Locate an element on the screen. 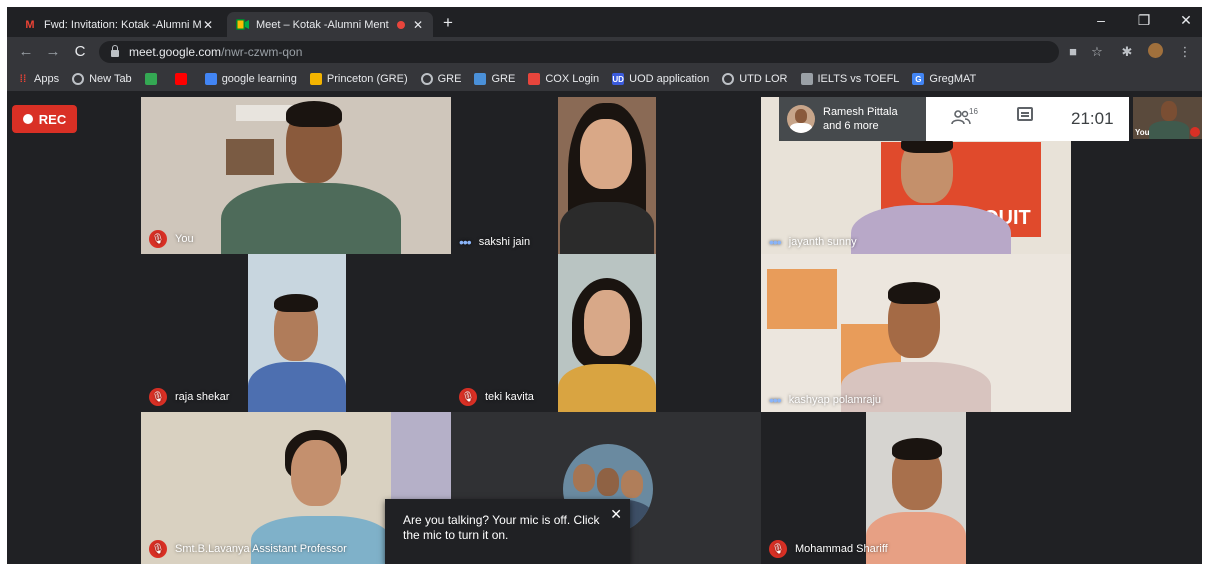 This screenshot has height=568, width=1209. people-icon is located at coordinates (961, 119).